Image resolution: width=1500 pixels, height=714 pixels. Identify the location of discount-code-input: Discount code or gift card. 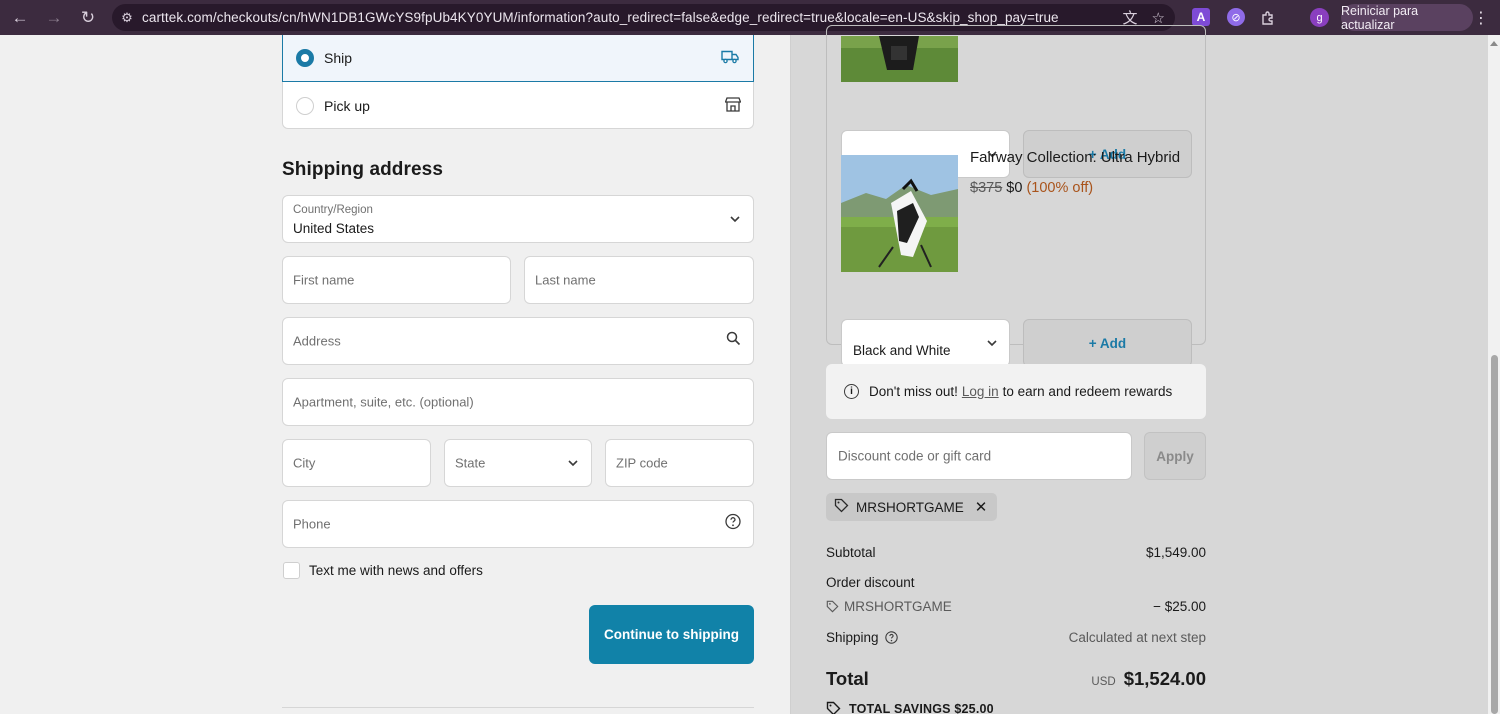
(979, 456).